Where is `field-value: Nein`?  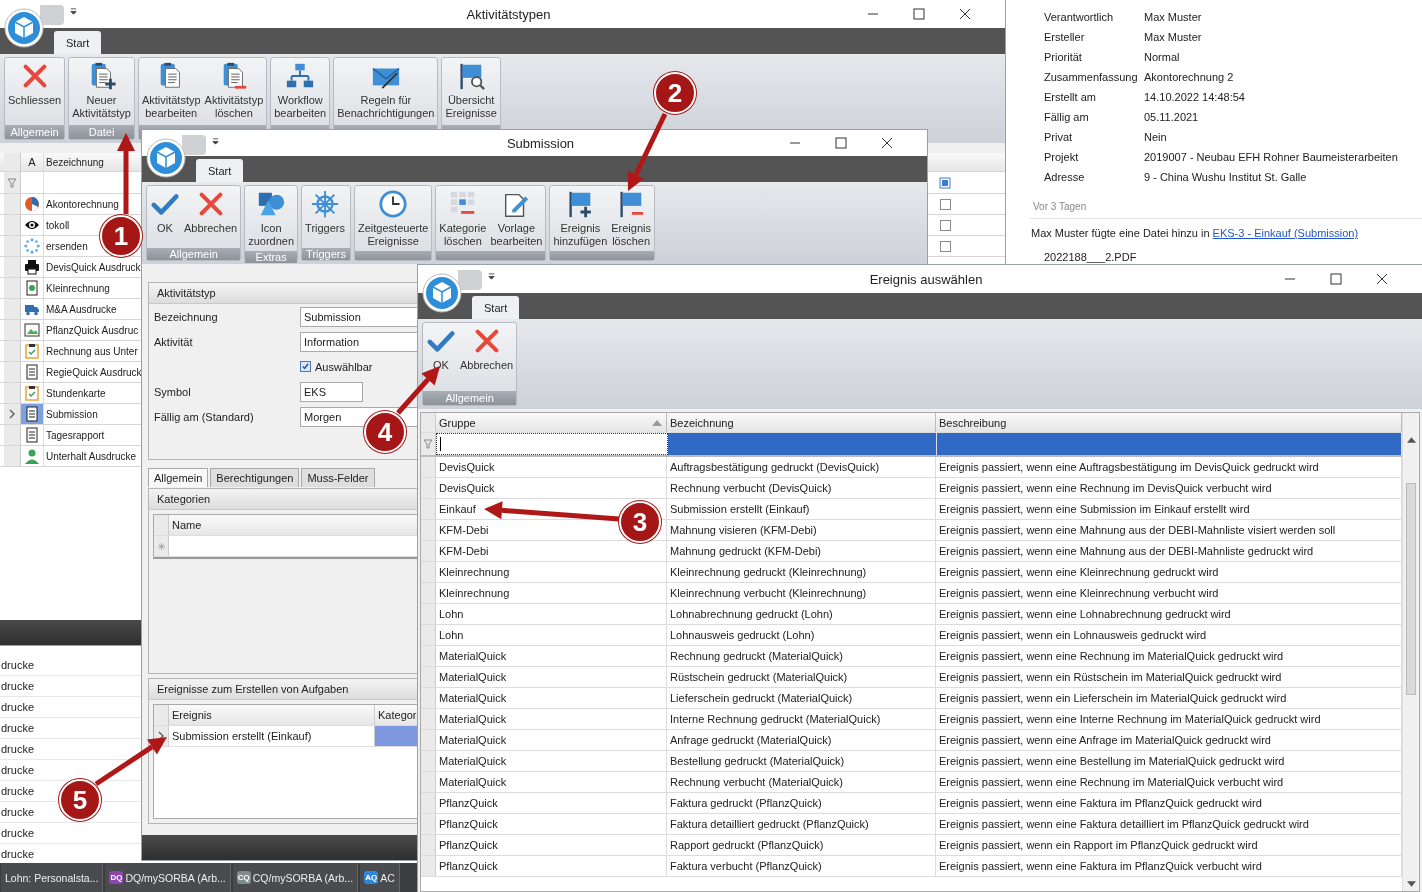
field-value: Nein is located at coordinates (1155, 137).